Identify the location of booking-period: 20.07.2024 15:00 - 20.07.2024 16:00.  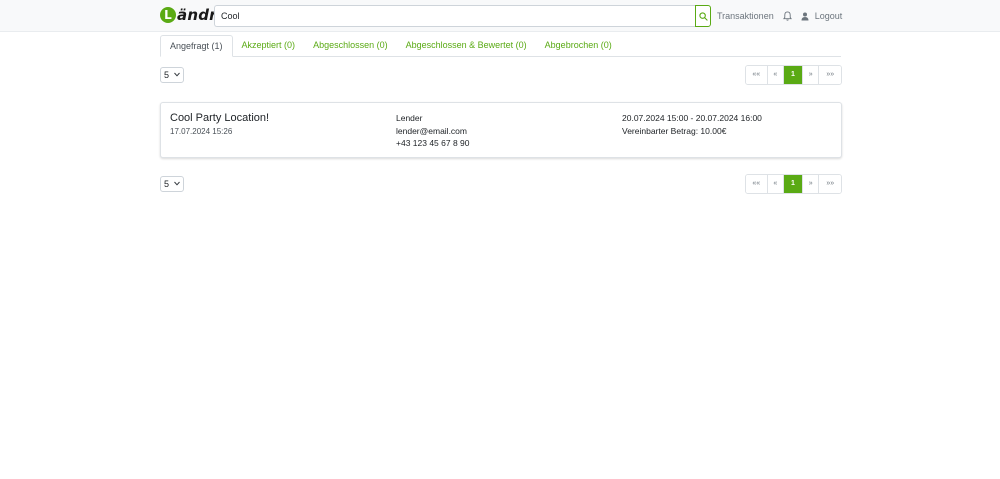
(692, 118).